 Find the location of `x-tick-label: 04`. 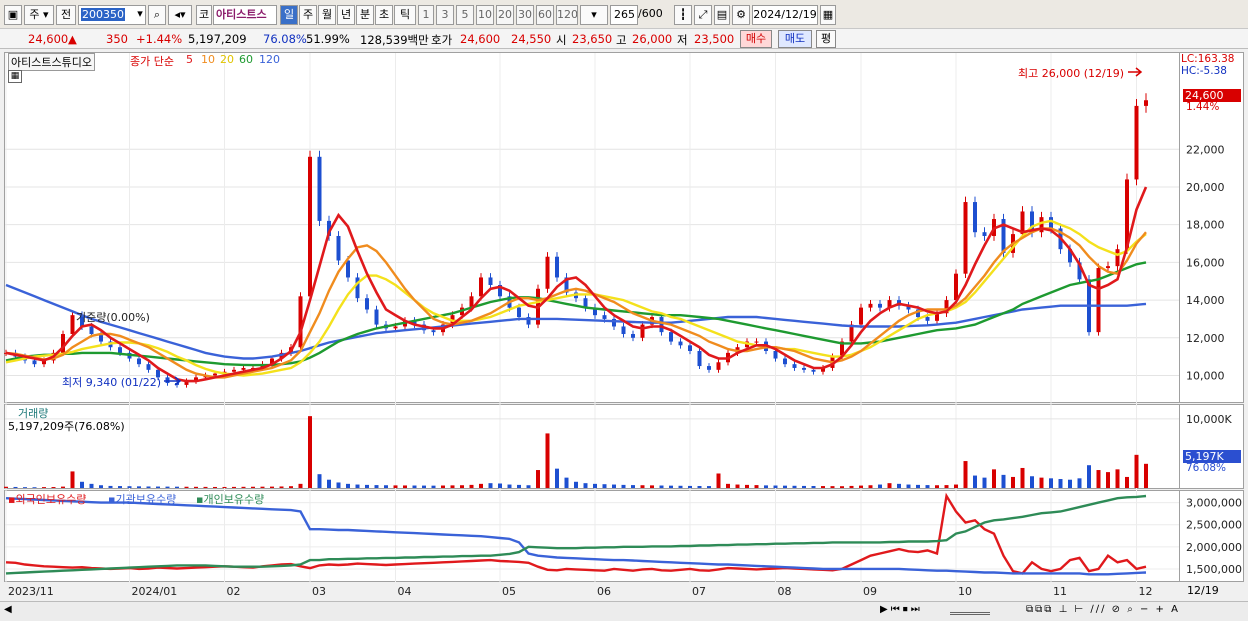

x-tick-label: 04 is located at coordinates (405, 591).